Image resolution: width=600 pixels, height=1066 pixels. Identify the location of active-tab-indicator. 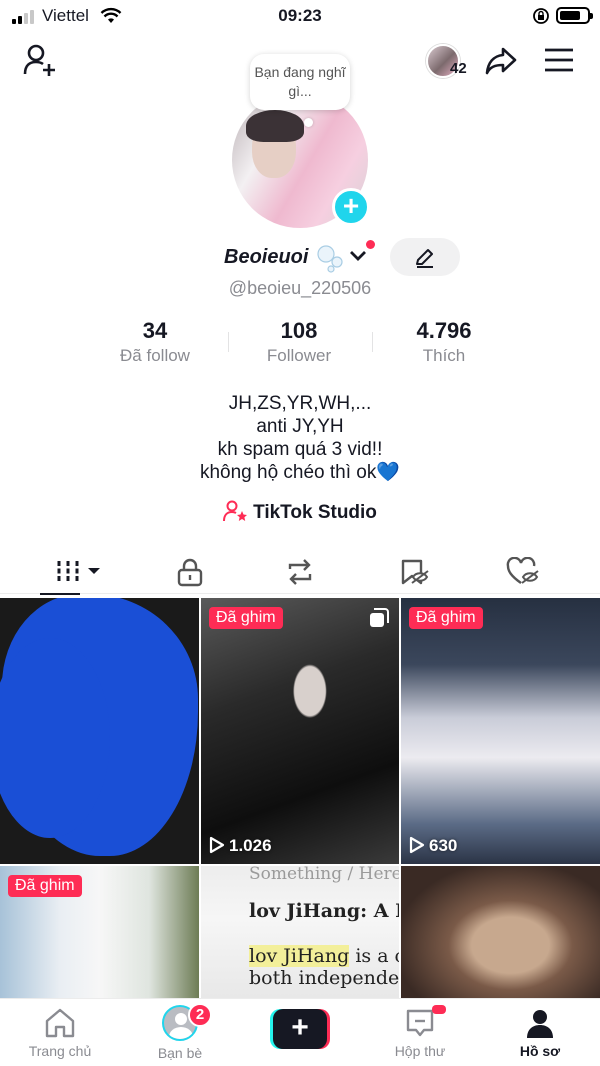
(60, 594).